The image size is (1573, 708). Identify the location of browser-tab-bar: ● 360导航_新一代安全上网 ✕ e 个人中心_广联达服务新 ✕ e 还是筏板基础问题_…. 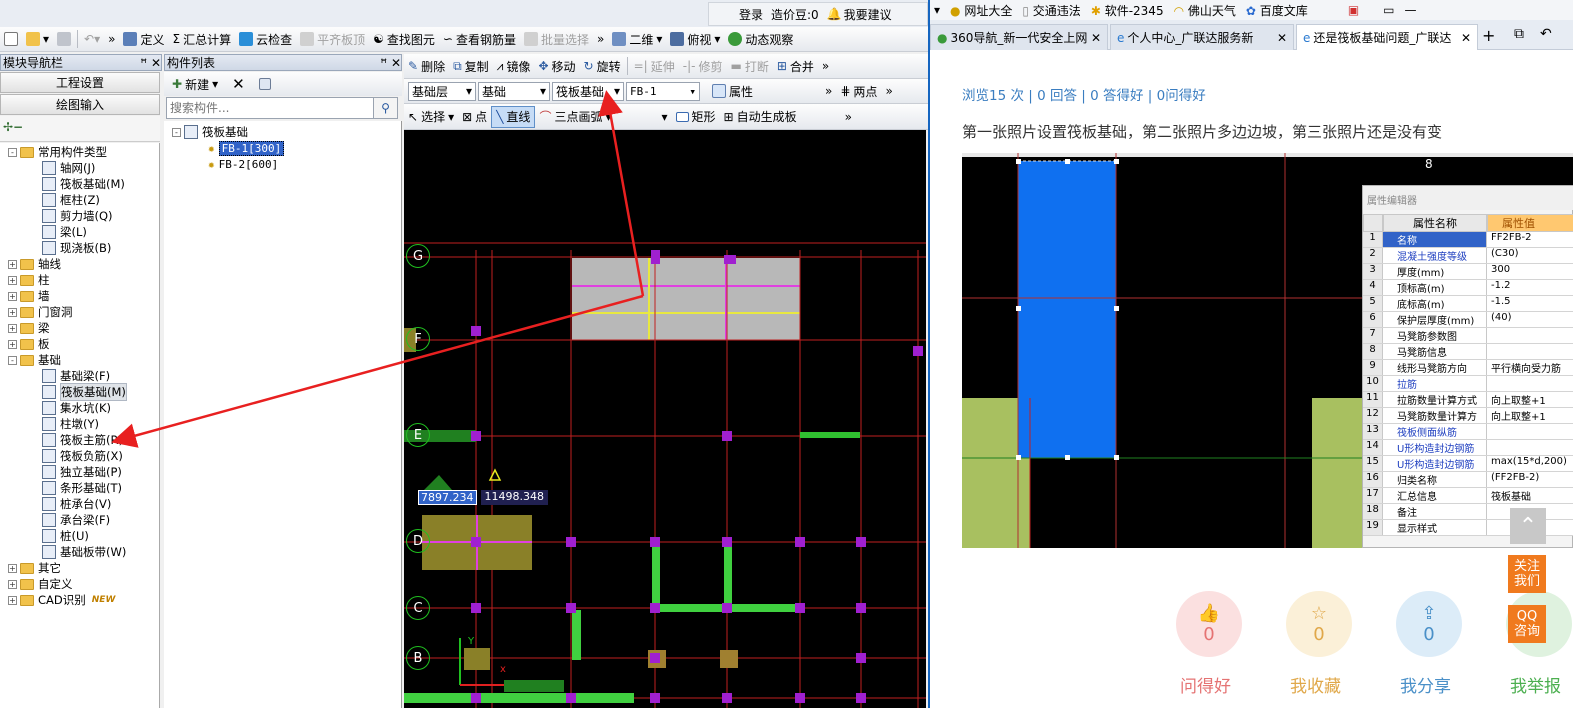
(1251, 35).